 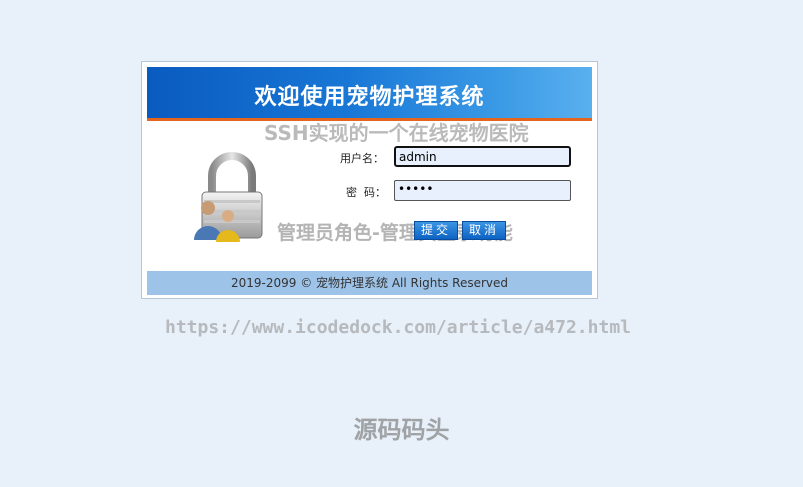 I want to click on header-banner: 欢迎使用宠物护理系统, so click(x=369, y=94).